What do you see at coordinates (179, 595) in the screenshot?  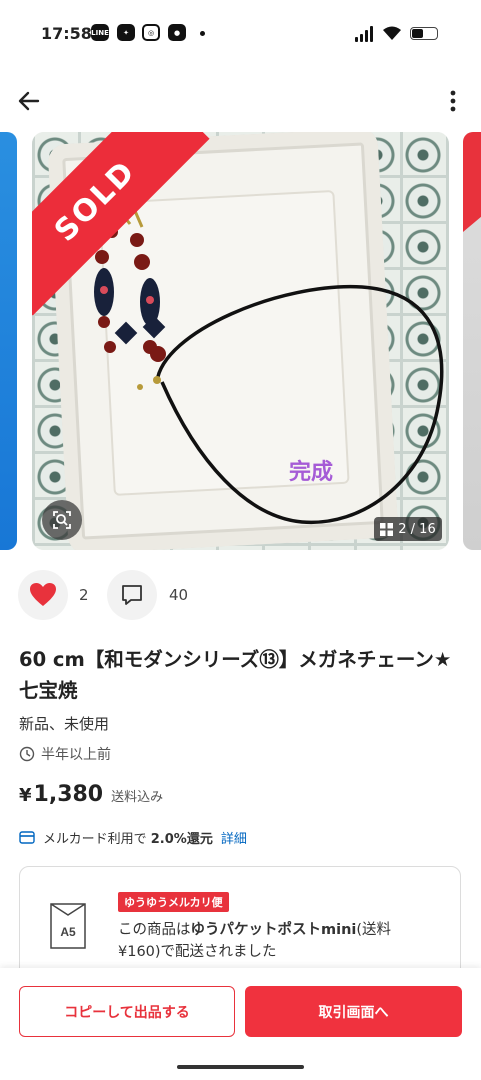 I see `comment-count: 40` at bounding box center [179, 595].